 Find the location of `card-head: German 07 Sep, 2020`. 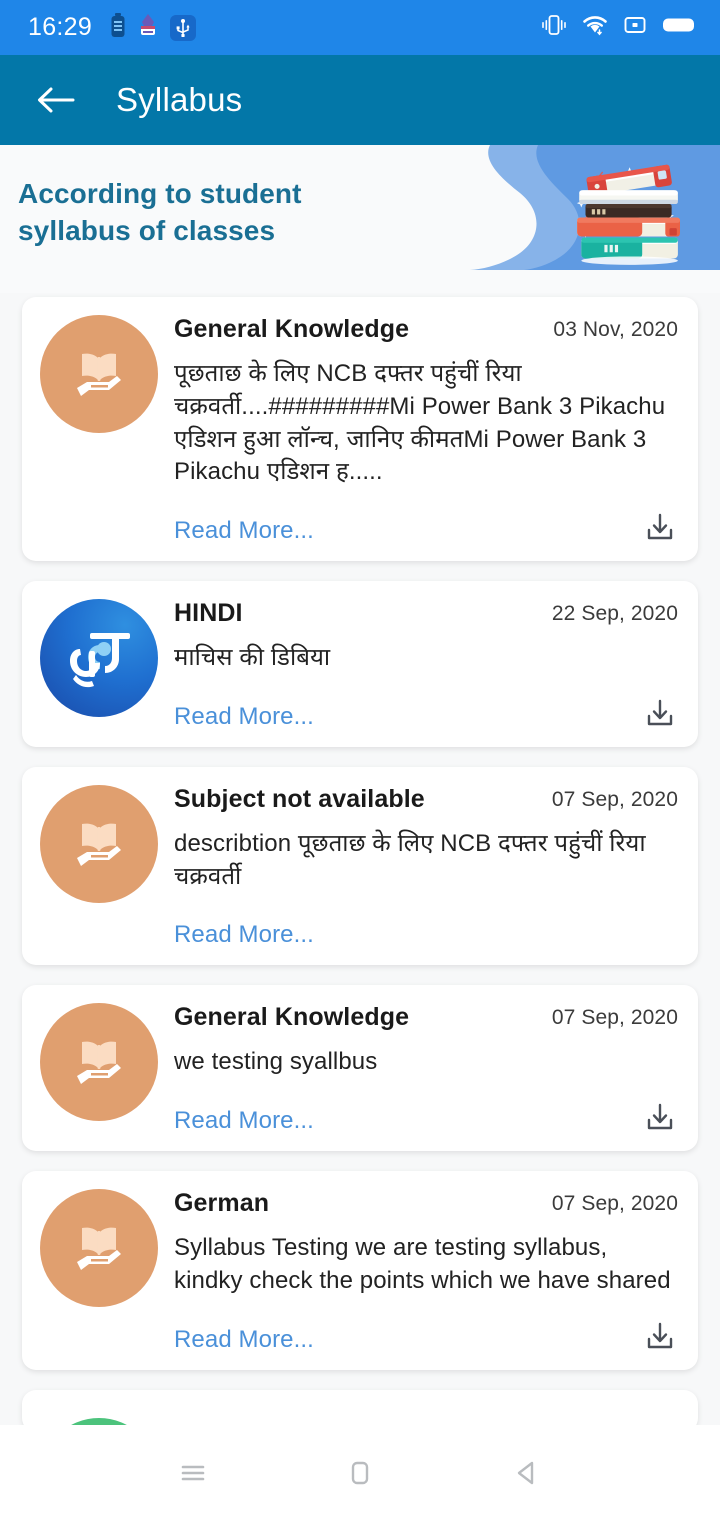

card-head: German 07 Sep, 2020 is located at coordinates (426, 1203).